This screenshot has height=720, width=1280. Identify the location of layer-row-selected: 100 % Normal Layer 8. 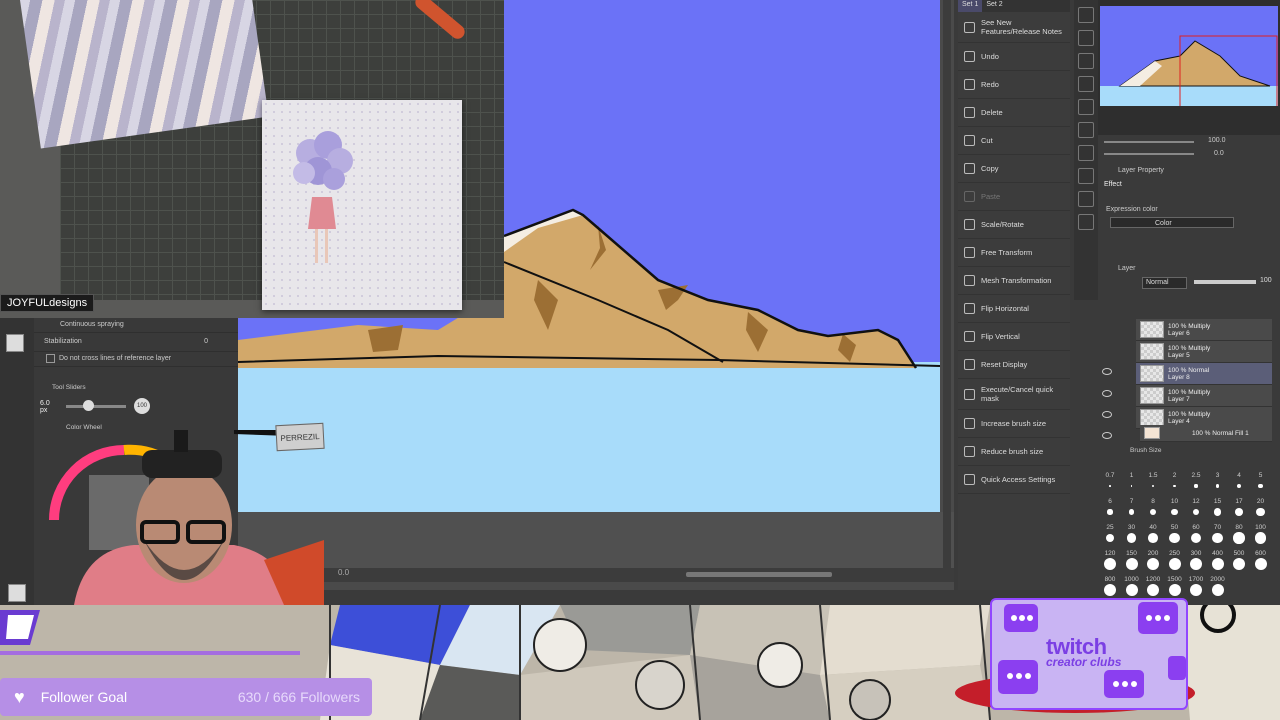
(1204, 374).